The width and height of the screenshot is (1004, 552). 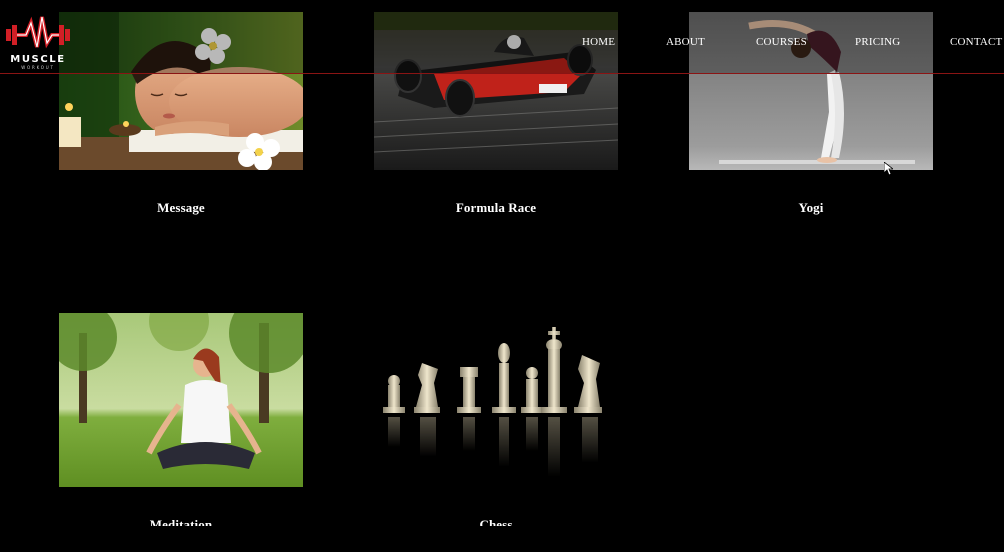 I want to click on course-card-meditation: Meditation, so click(x=181, y=422).